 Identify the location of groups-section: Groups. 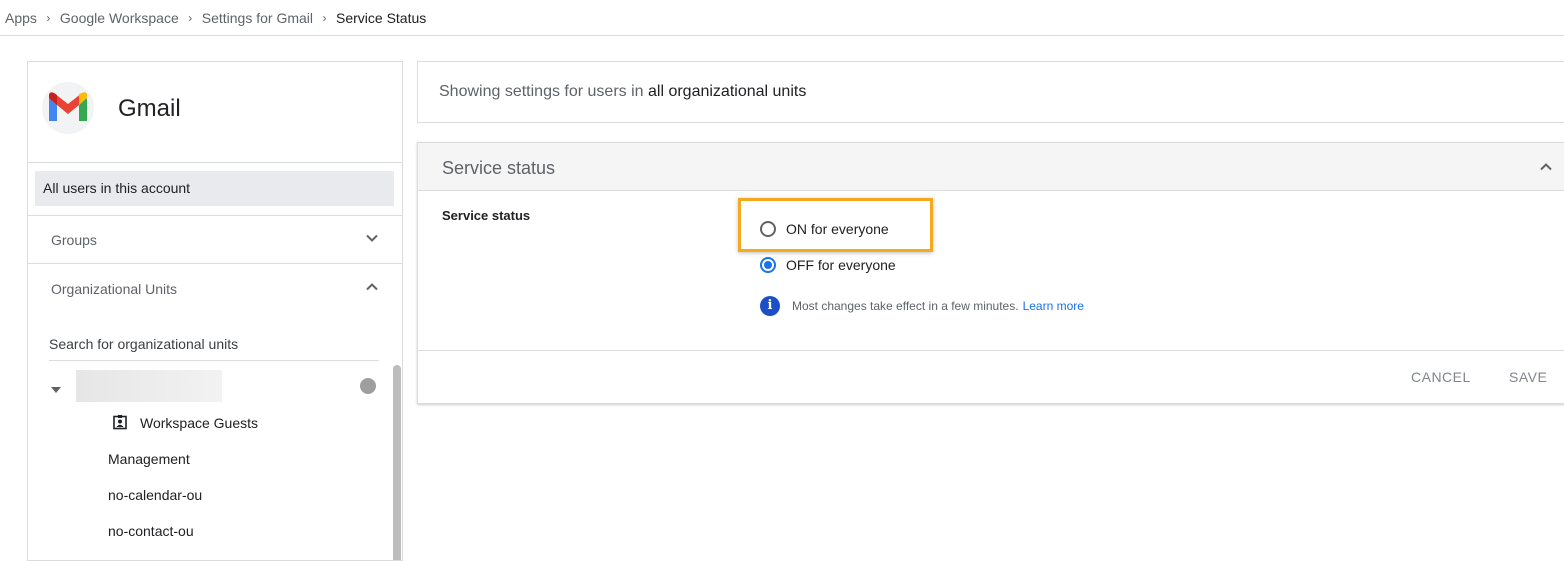
(215, 240).